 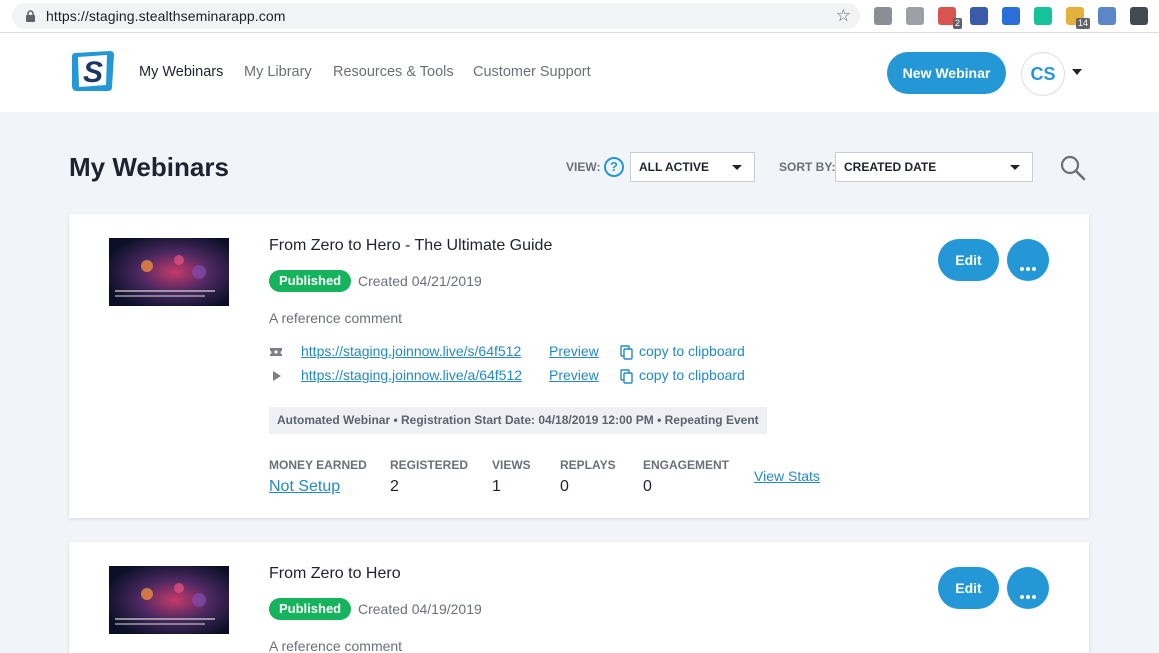 I want to click on dropper-extension-icon, so click(x=1139, y=16).